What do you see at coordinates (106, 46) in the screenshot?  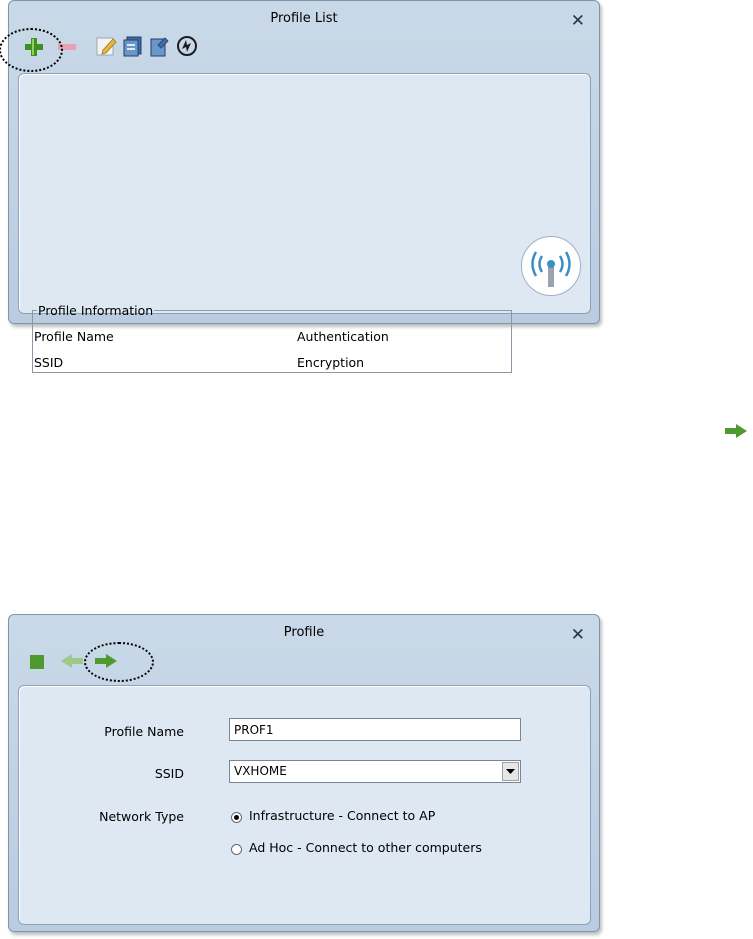 I see `edit-profile-icon` at bounding box center [106, 46].